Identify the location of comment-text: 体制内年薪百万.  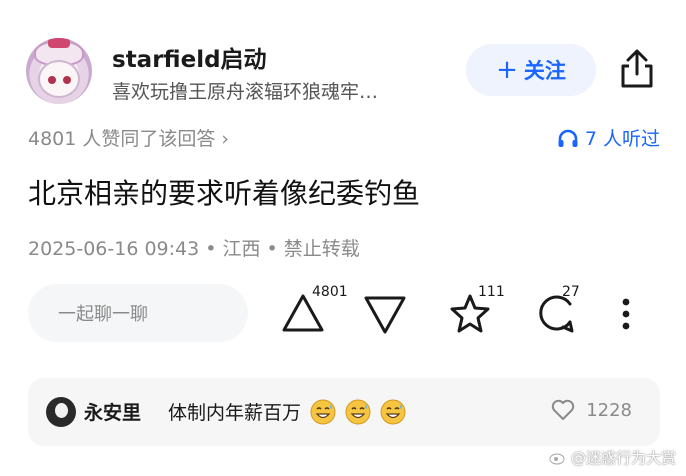
(287, 411).